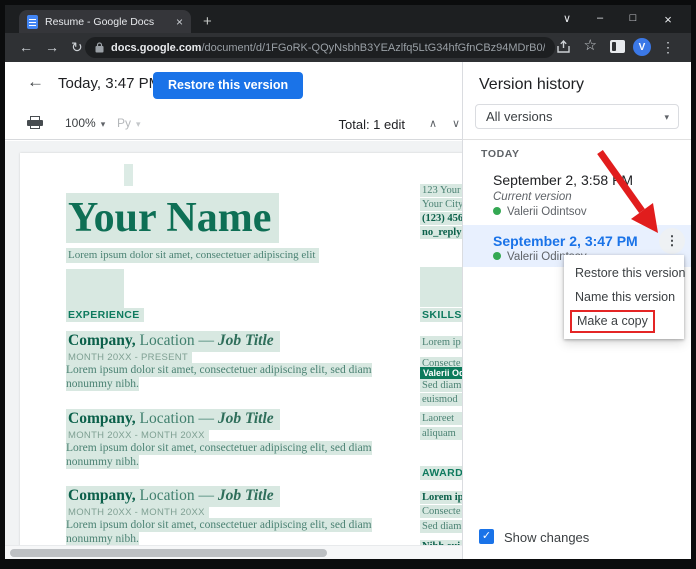  Describe the element at coordinates (173, 218) in the screenshot. I see `resume-name-heading: Your Name` at that location.